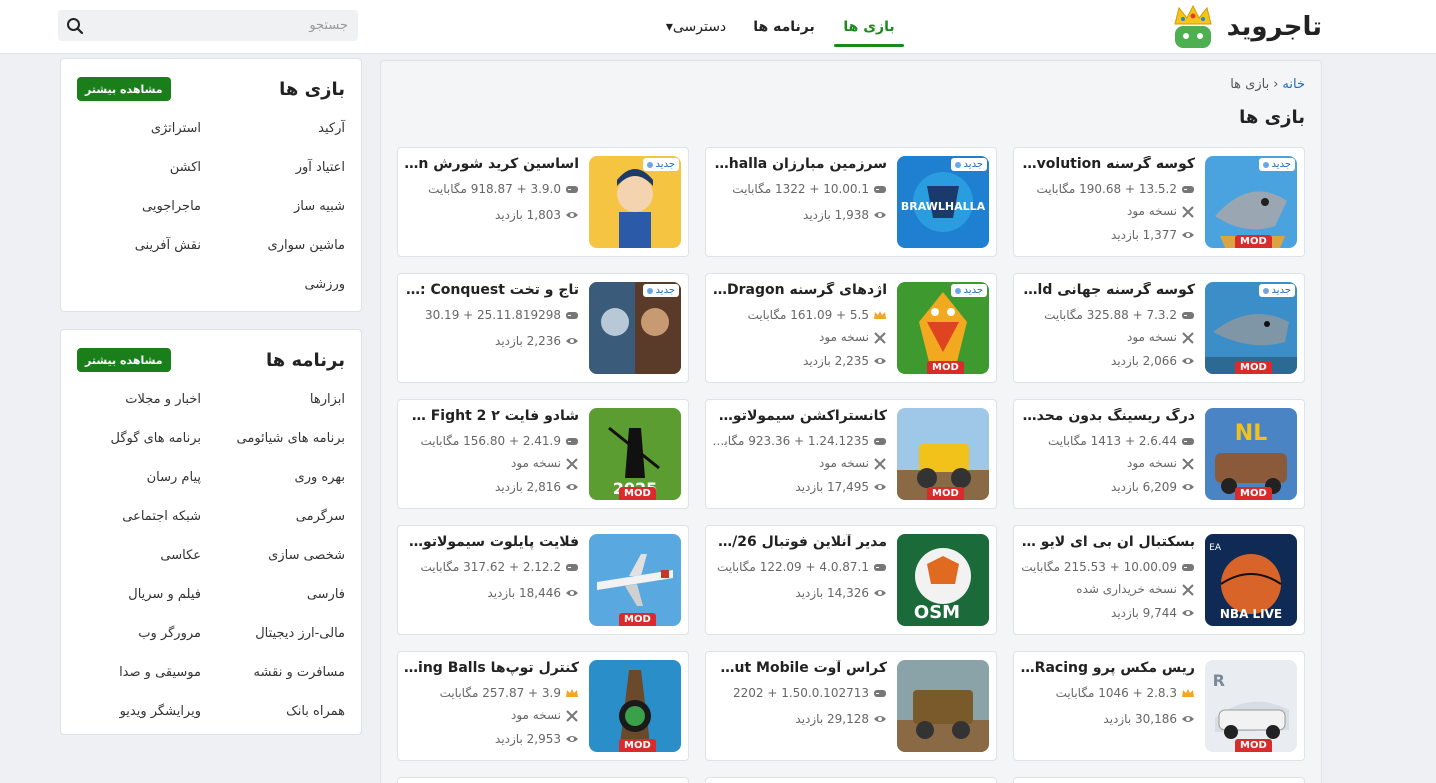  Describe the element at coordinates (491, 416) in the screenshot. I see `app-name: شادو فایت ۲ Shadow Fight 2` at that location.